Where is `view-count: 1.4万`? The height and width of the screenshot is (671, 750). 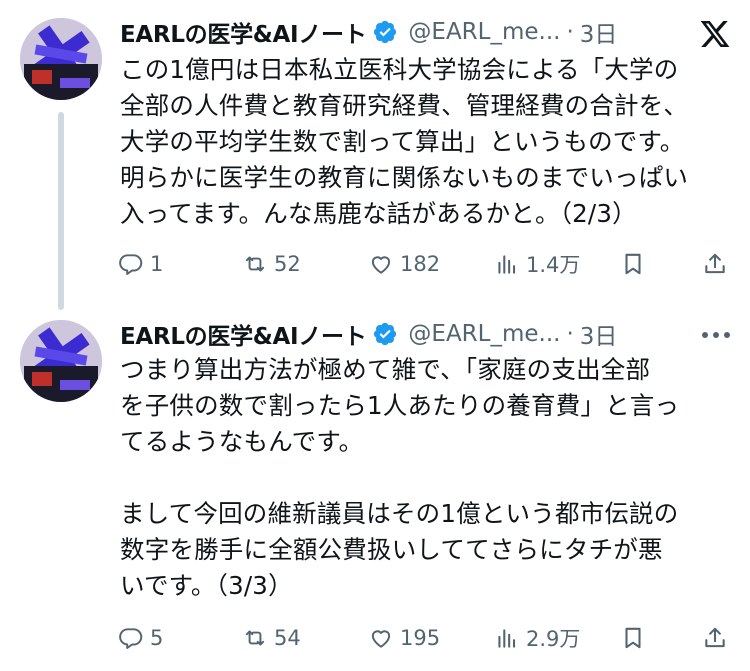
view-count: 1.4万 is located at coordinates (553, 265).